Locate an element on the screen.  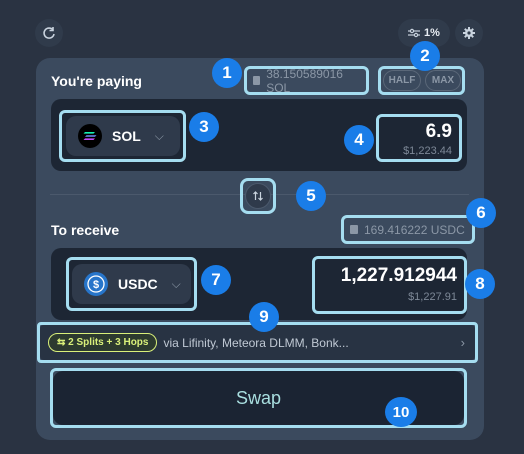
solana-icon is located at coordinates (90, 136).